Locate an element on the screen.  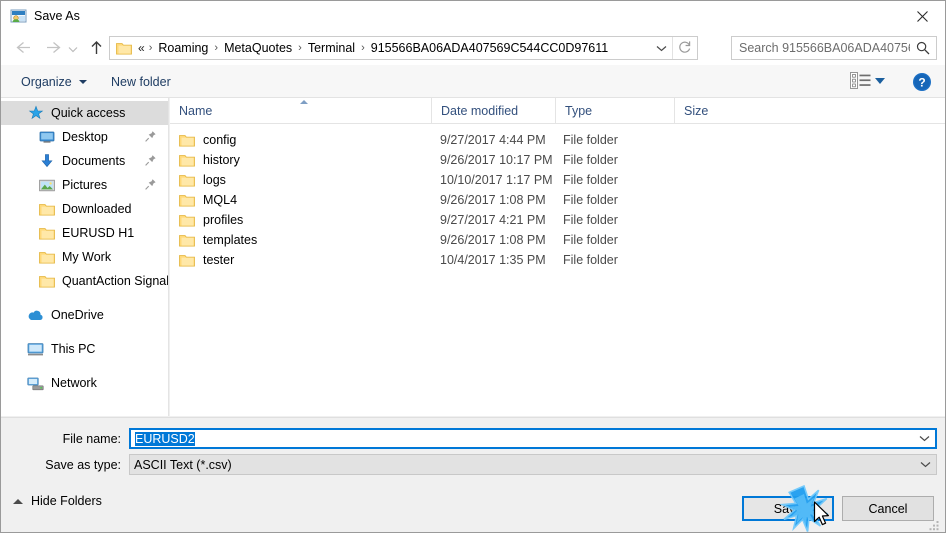
sidebar-item-label: QuantAction Signal is located at coordinates (115, 281).